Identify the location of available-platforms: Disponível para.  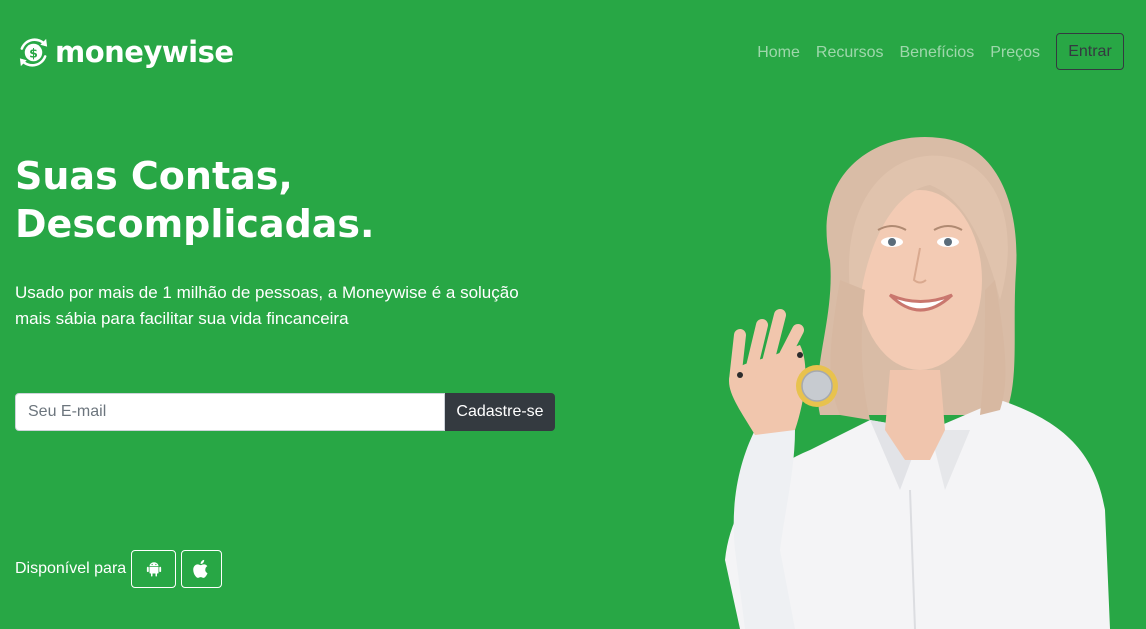
(119, 569).